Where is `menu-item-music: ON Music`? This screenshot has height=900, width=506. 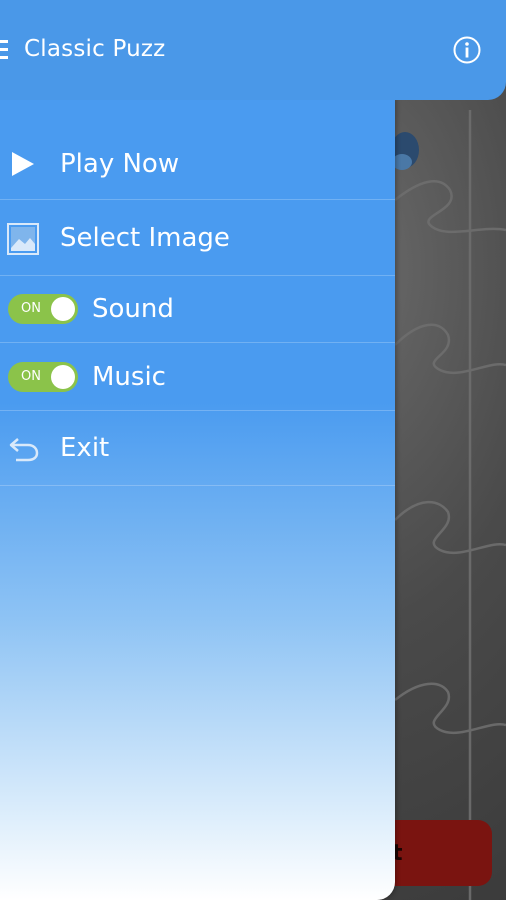 menu-item-music: ON Music is located at coordinates (197, 377).